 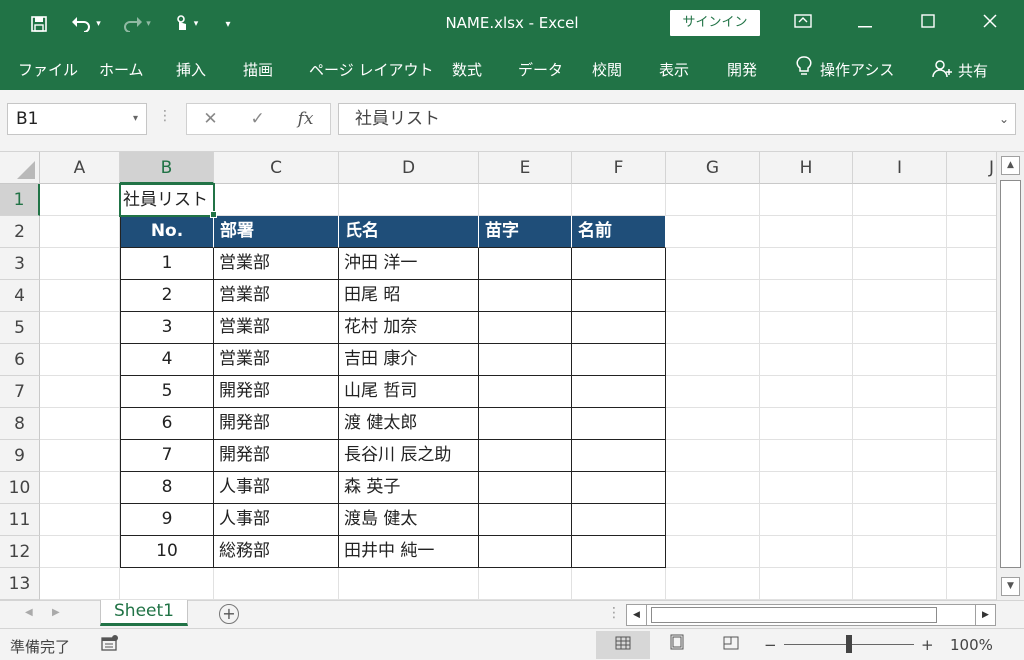 I want to click on cell-name: 森 英子, so click(x=409, y=488).